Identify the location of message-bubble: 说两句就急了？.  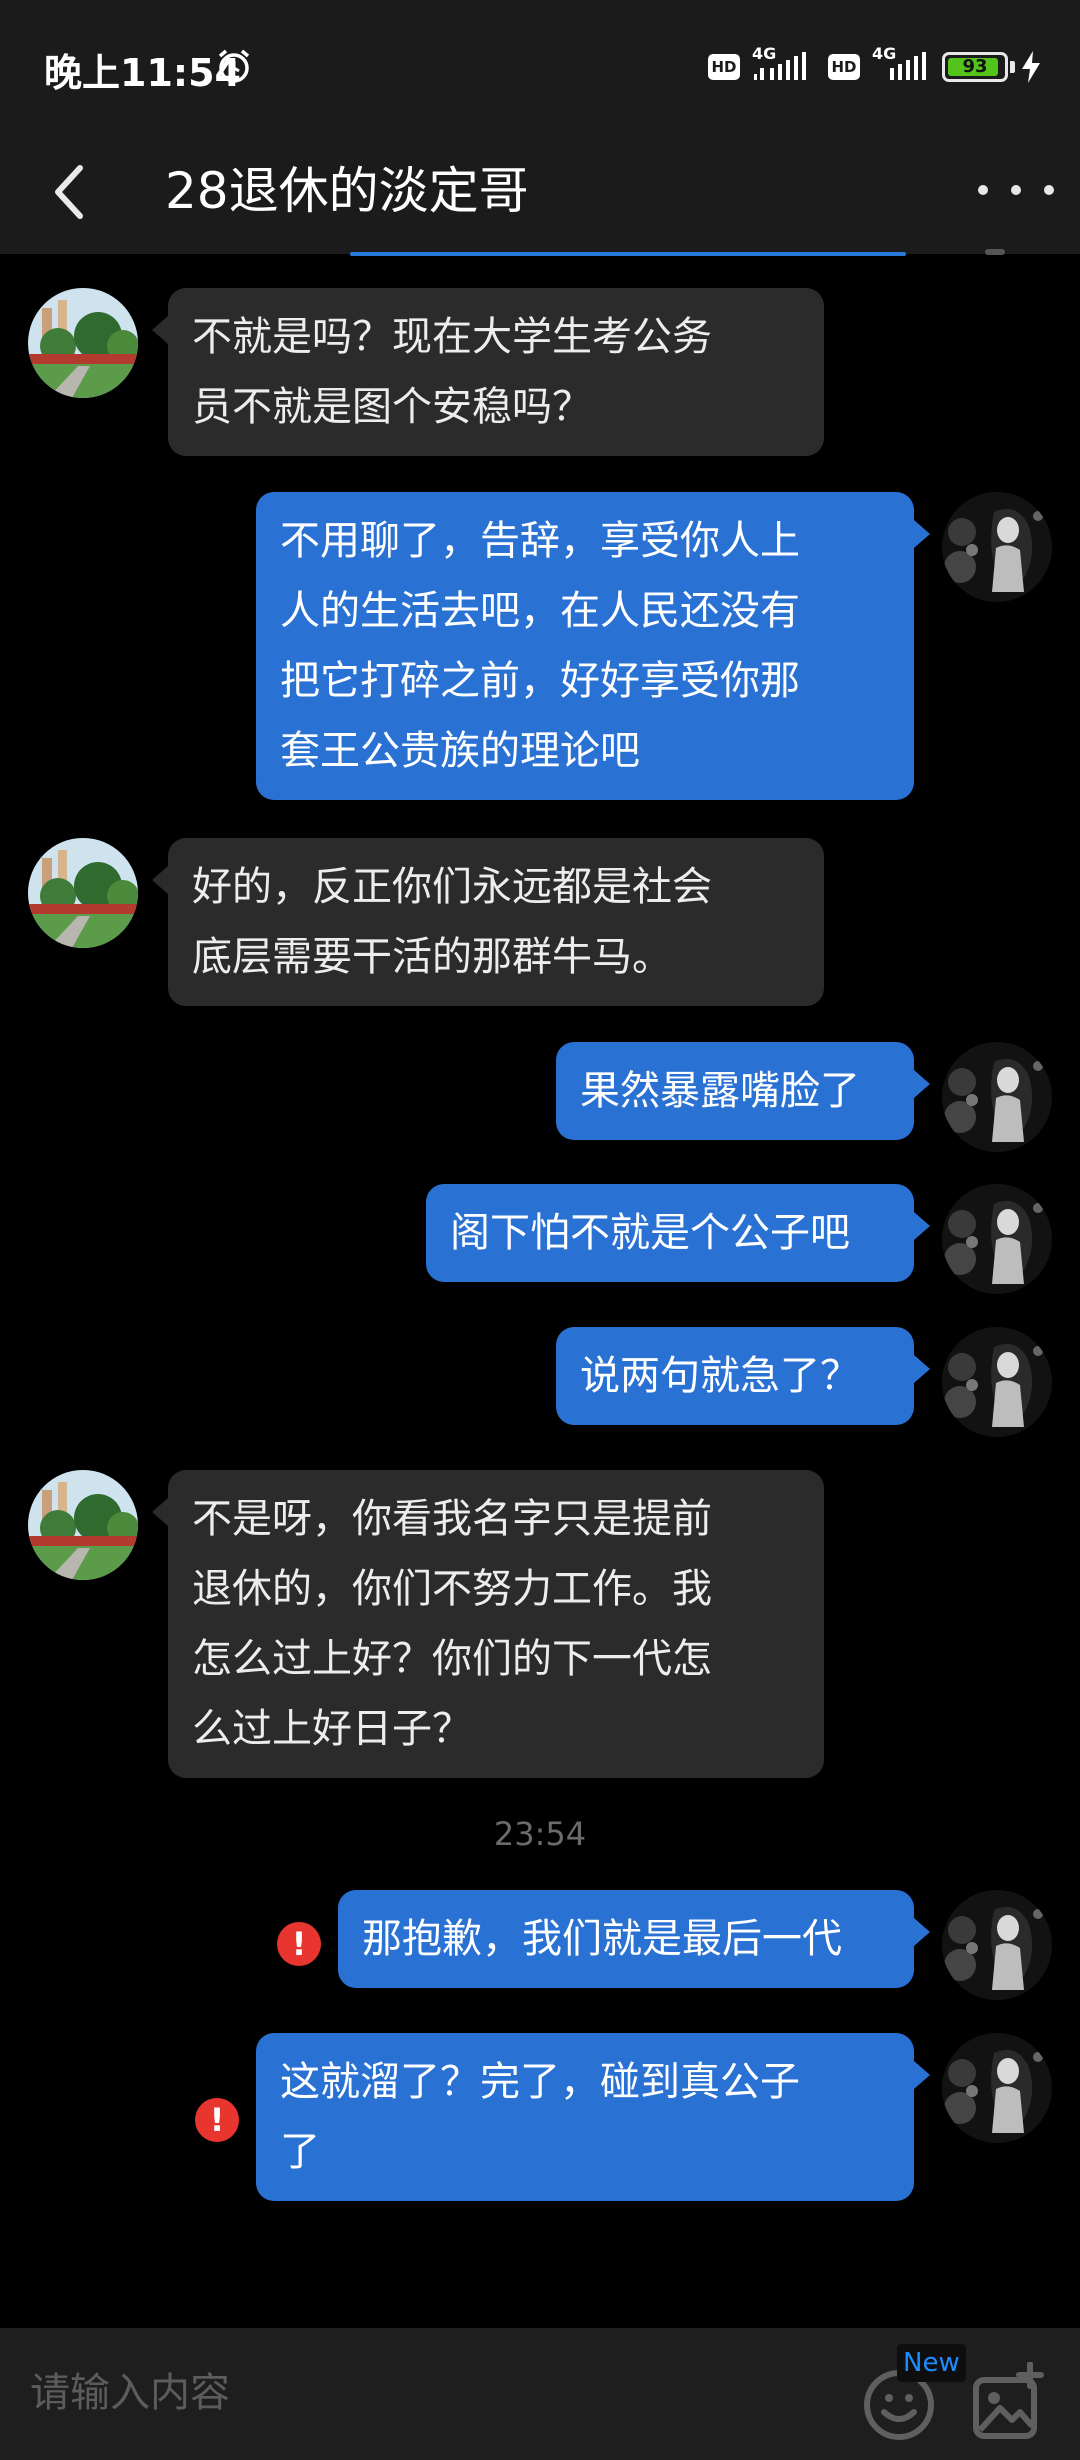
(735, 1376).